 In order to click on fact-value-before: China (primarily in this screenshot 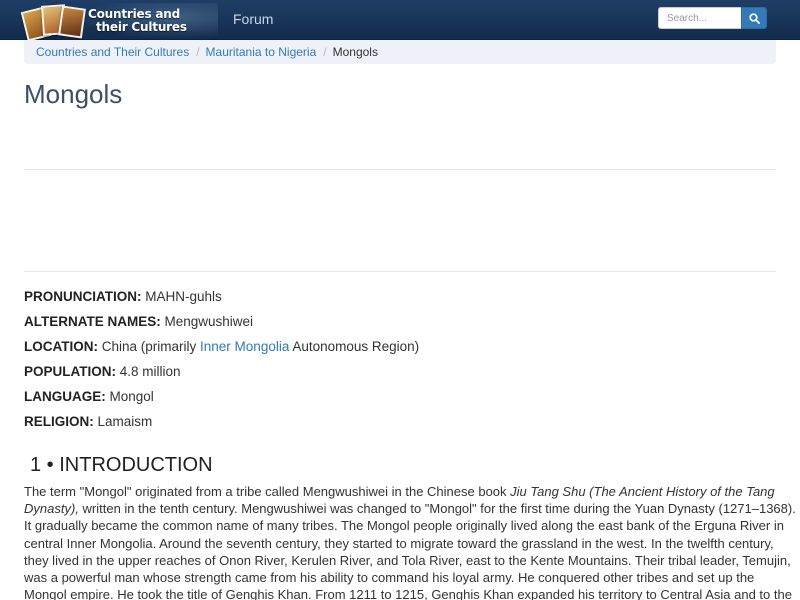, I will do `click(149, 346)`.